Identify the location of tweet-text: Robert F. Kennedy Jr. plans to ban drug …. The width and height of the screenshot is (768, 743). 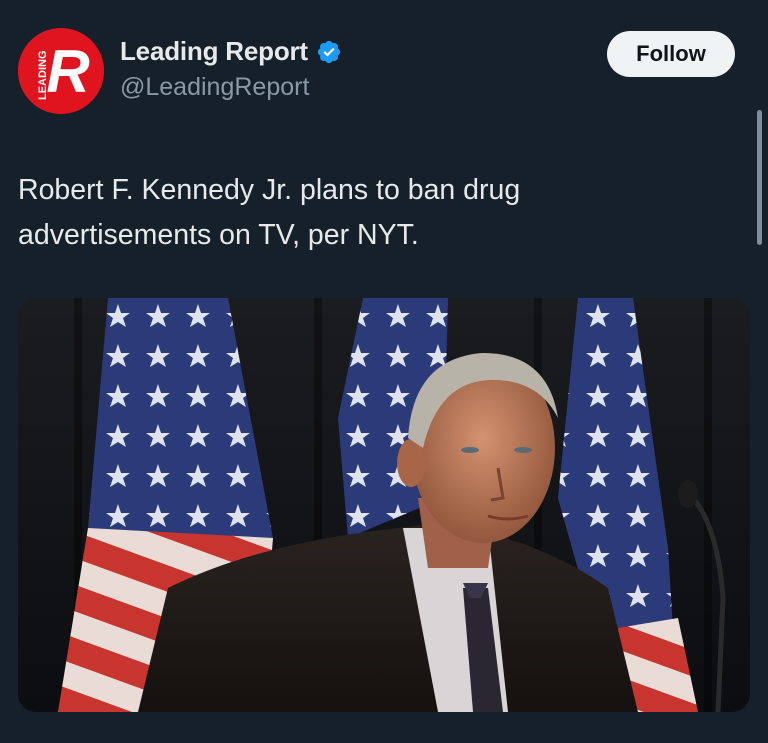
(269, 212).